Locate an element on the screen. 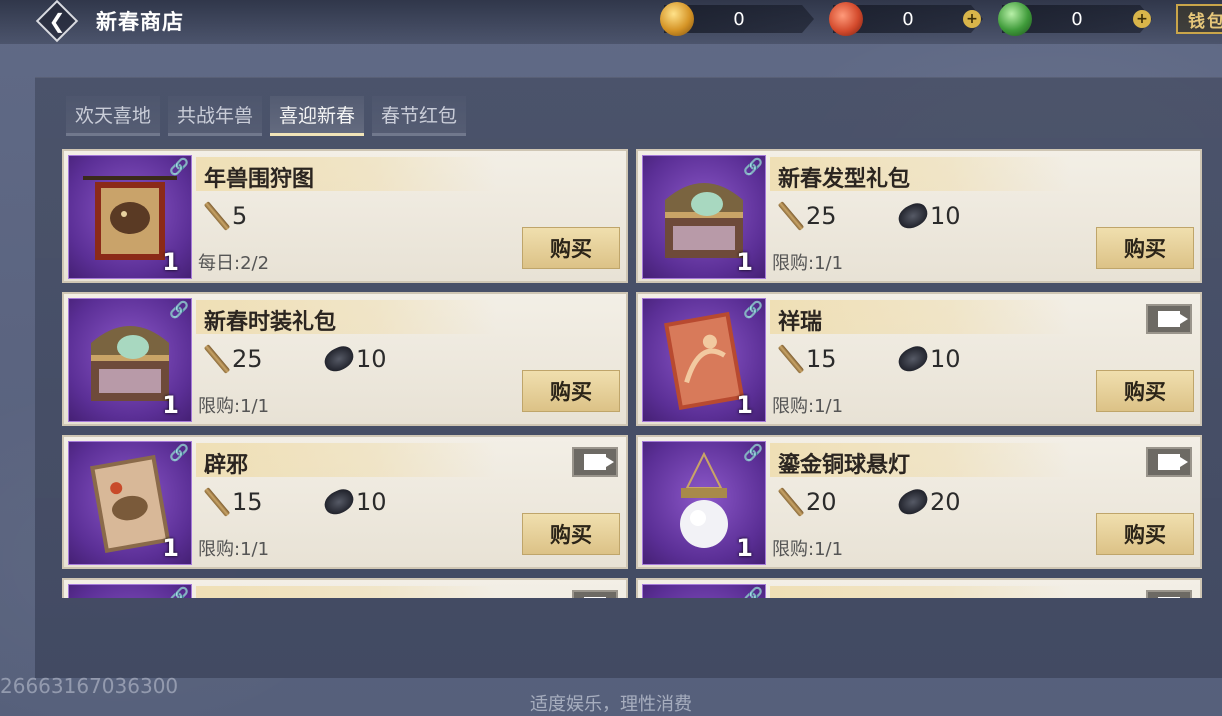  item-card: 🔗 1 新春发型礼包 25 10 限购:1/1 购买 is located at coordinates (919, 216).